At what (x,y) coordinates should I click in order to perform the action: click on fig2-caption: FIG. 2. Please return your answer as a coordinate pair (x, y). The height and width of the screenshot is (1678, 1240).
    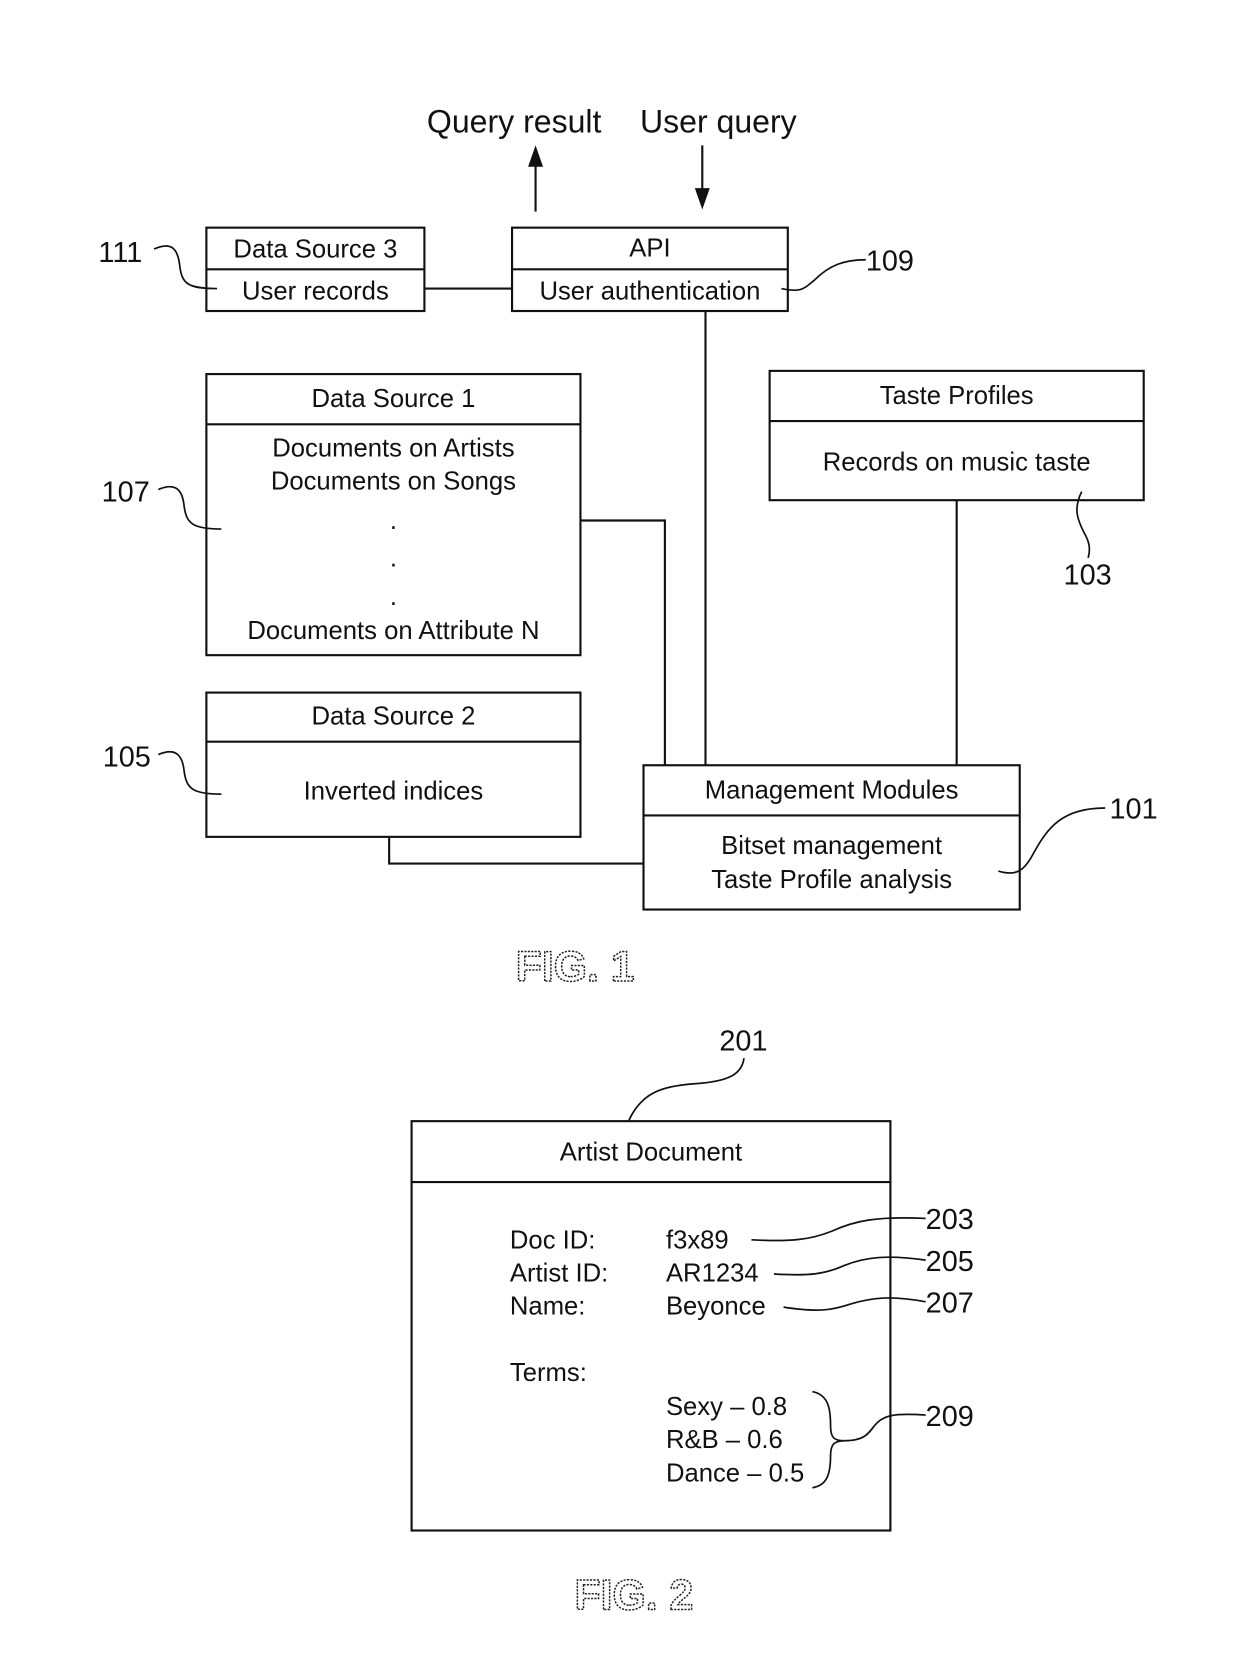
    Looking at the image, I should click on (634, 1596).